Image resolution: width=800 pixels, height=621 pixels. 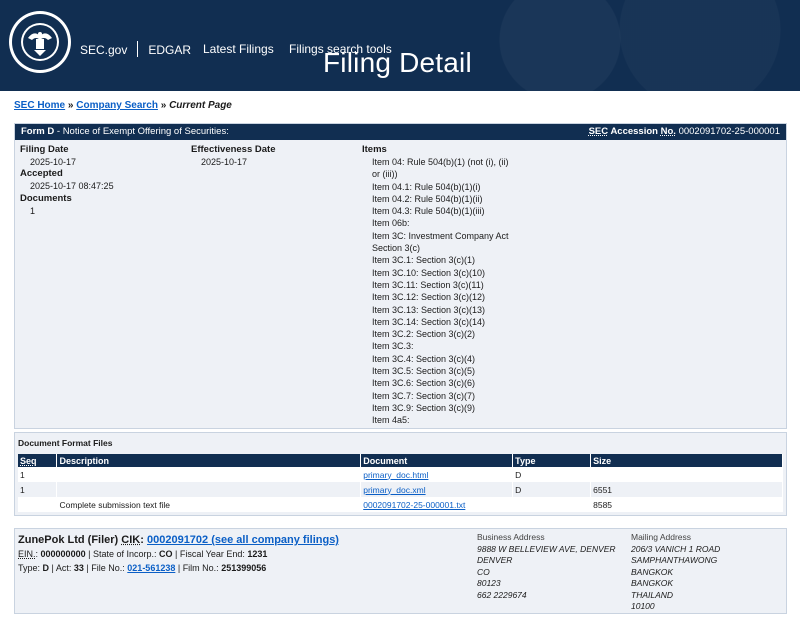 I want to click on cik-company-filings-link: 0002091702 (see all company filings), so click(x=243, y=540).